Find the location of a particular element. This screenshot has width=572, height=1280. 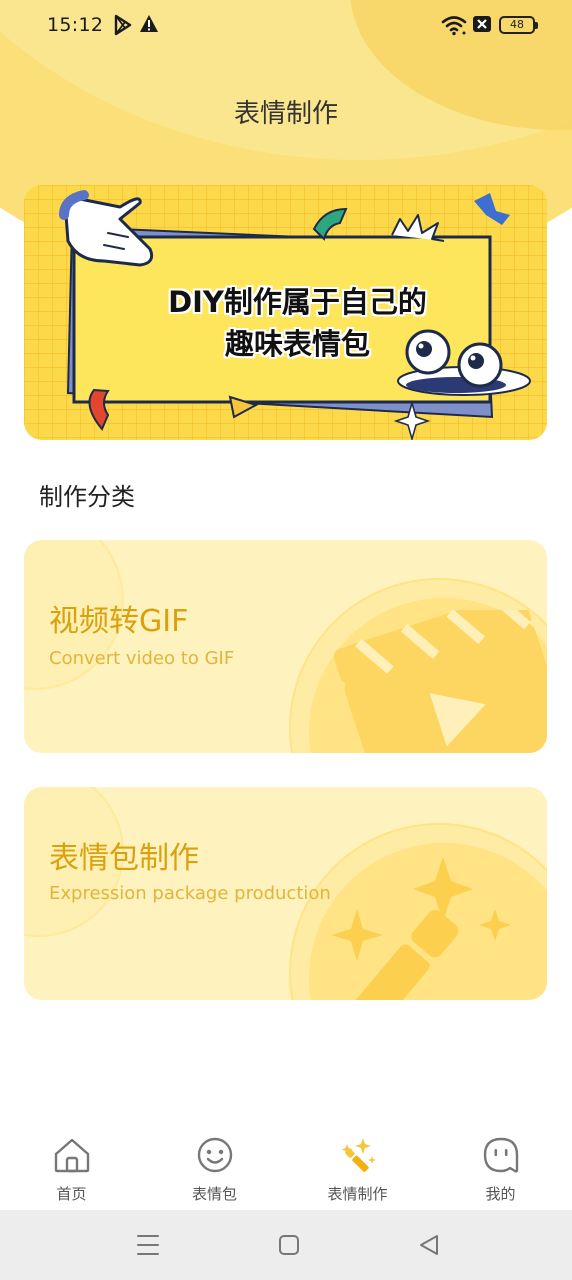

page-title: 表情制作 is located at coordinates (285, 114).